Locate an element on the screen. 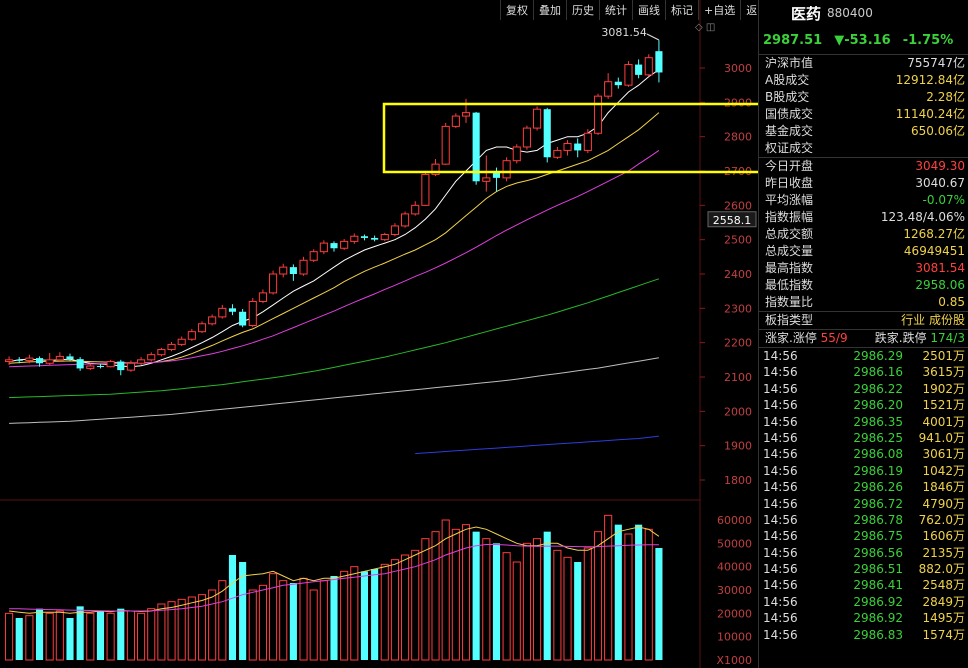 The height and width of the screenshot is (668, 968). stat-value: 12912.84亿 is located at coordinates (930, 80).